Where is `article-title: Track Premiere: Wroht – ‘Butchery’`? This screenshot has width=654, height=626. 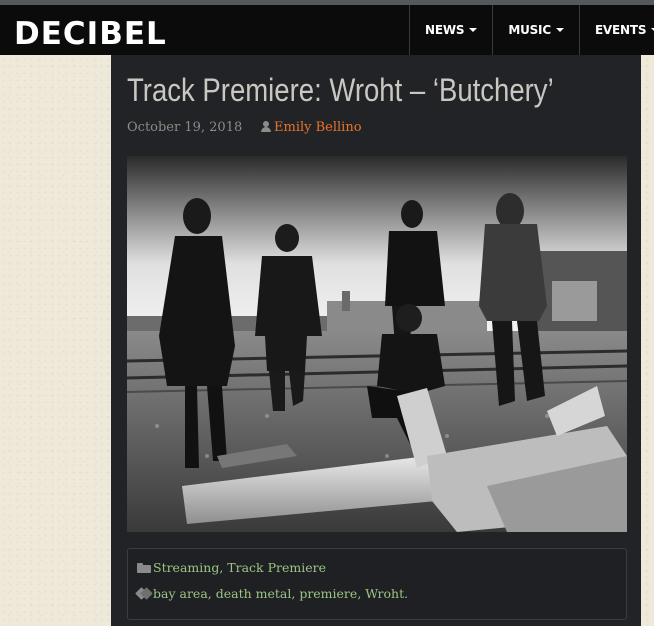 article-title: Track Premiere: Wroht – ‘Butchery’ is located at coordinates (340, 90).